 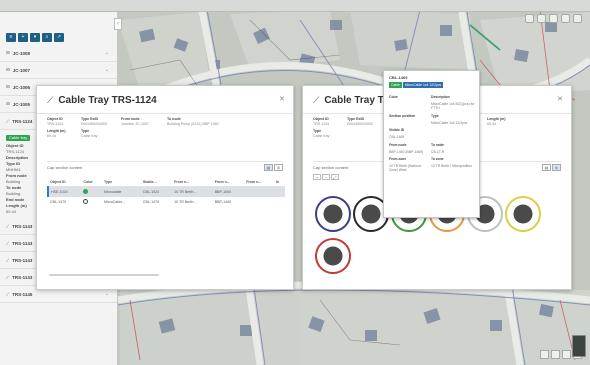 What do you see at coordinates (541, 18) in the screenshot?
I see `measure-tool-icon` at bounding box center [541, 18].